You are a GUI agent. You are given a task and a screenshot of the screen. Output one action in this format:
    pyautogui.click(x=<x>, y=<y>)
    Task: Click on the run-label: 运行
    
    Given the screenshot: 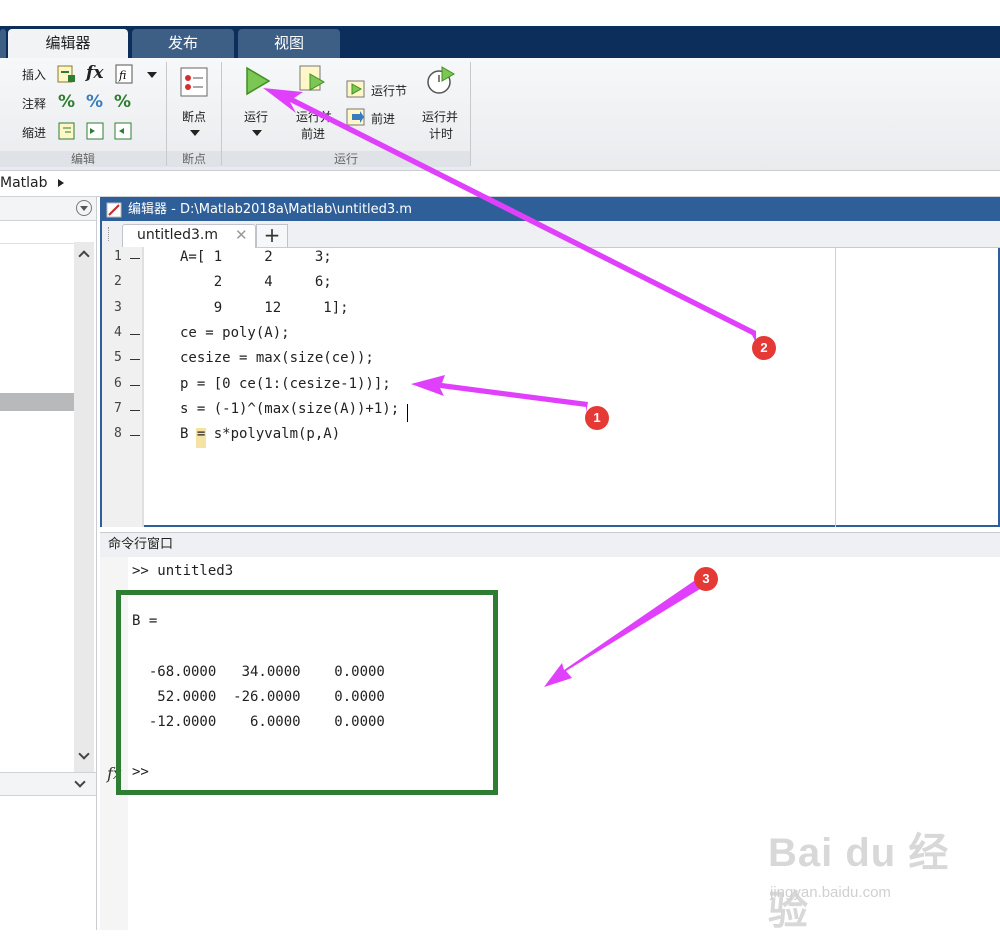 What is the action you would take?
    pyautogui.click(x=256, y=116)
    